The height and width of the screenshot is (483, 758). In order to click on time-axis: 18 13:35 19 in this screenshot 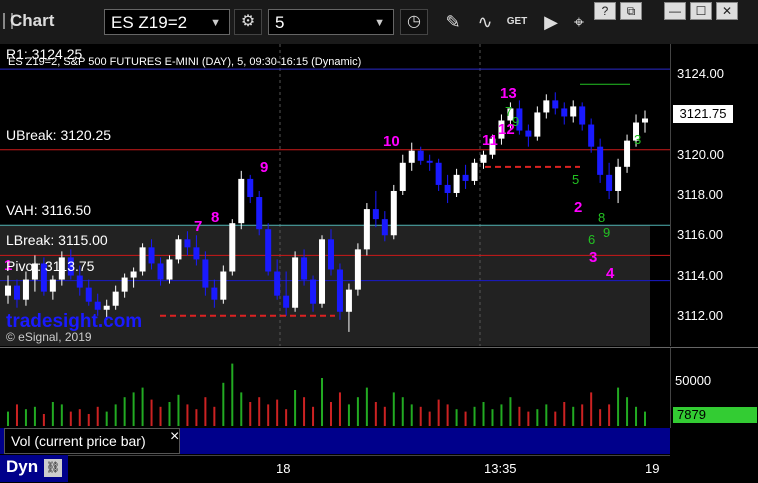, I will do `click(335, 469)`.